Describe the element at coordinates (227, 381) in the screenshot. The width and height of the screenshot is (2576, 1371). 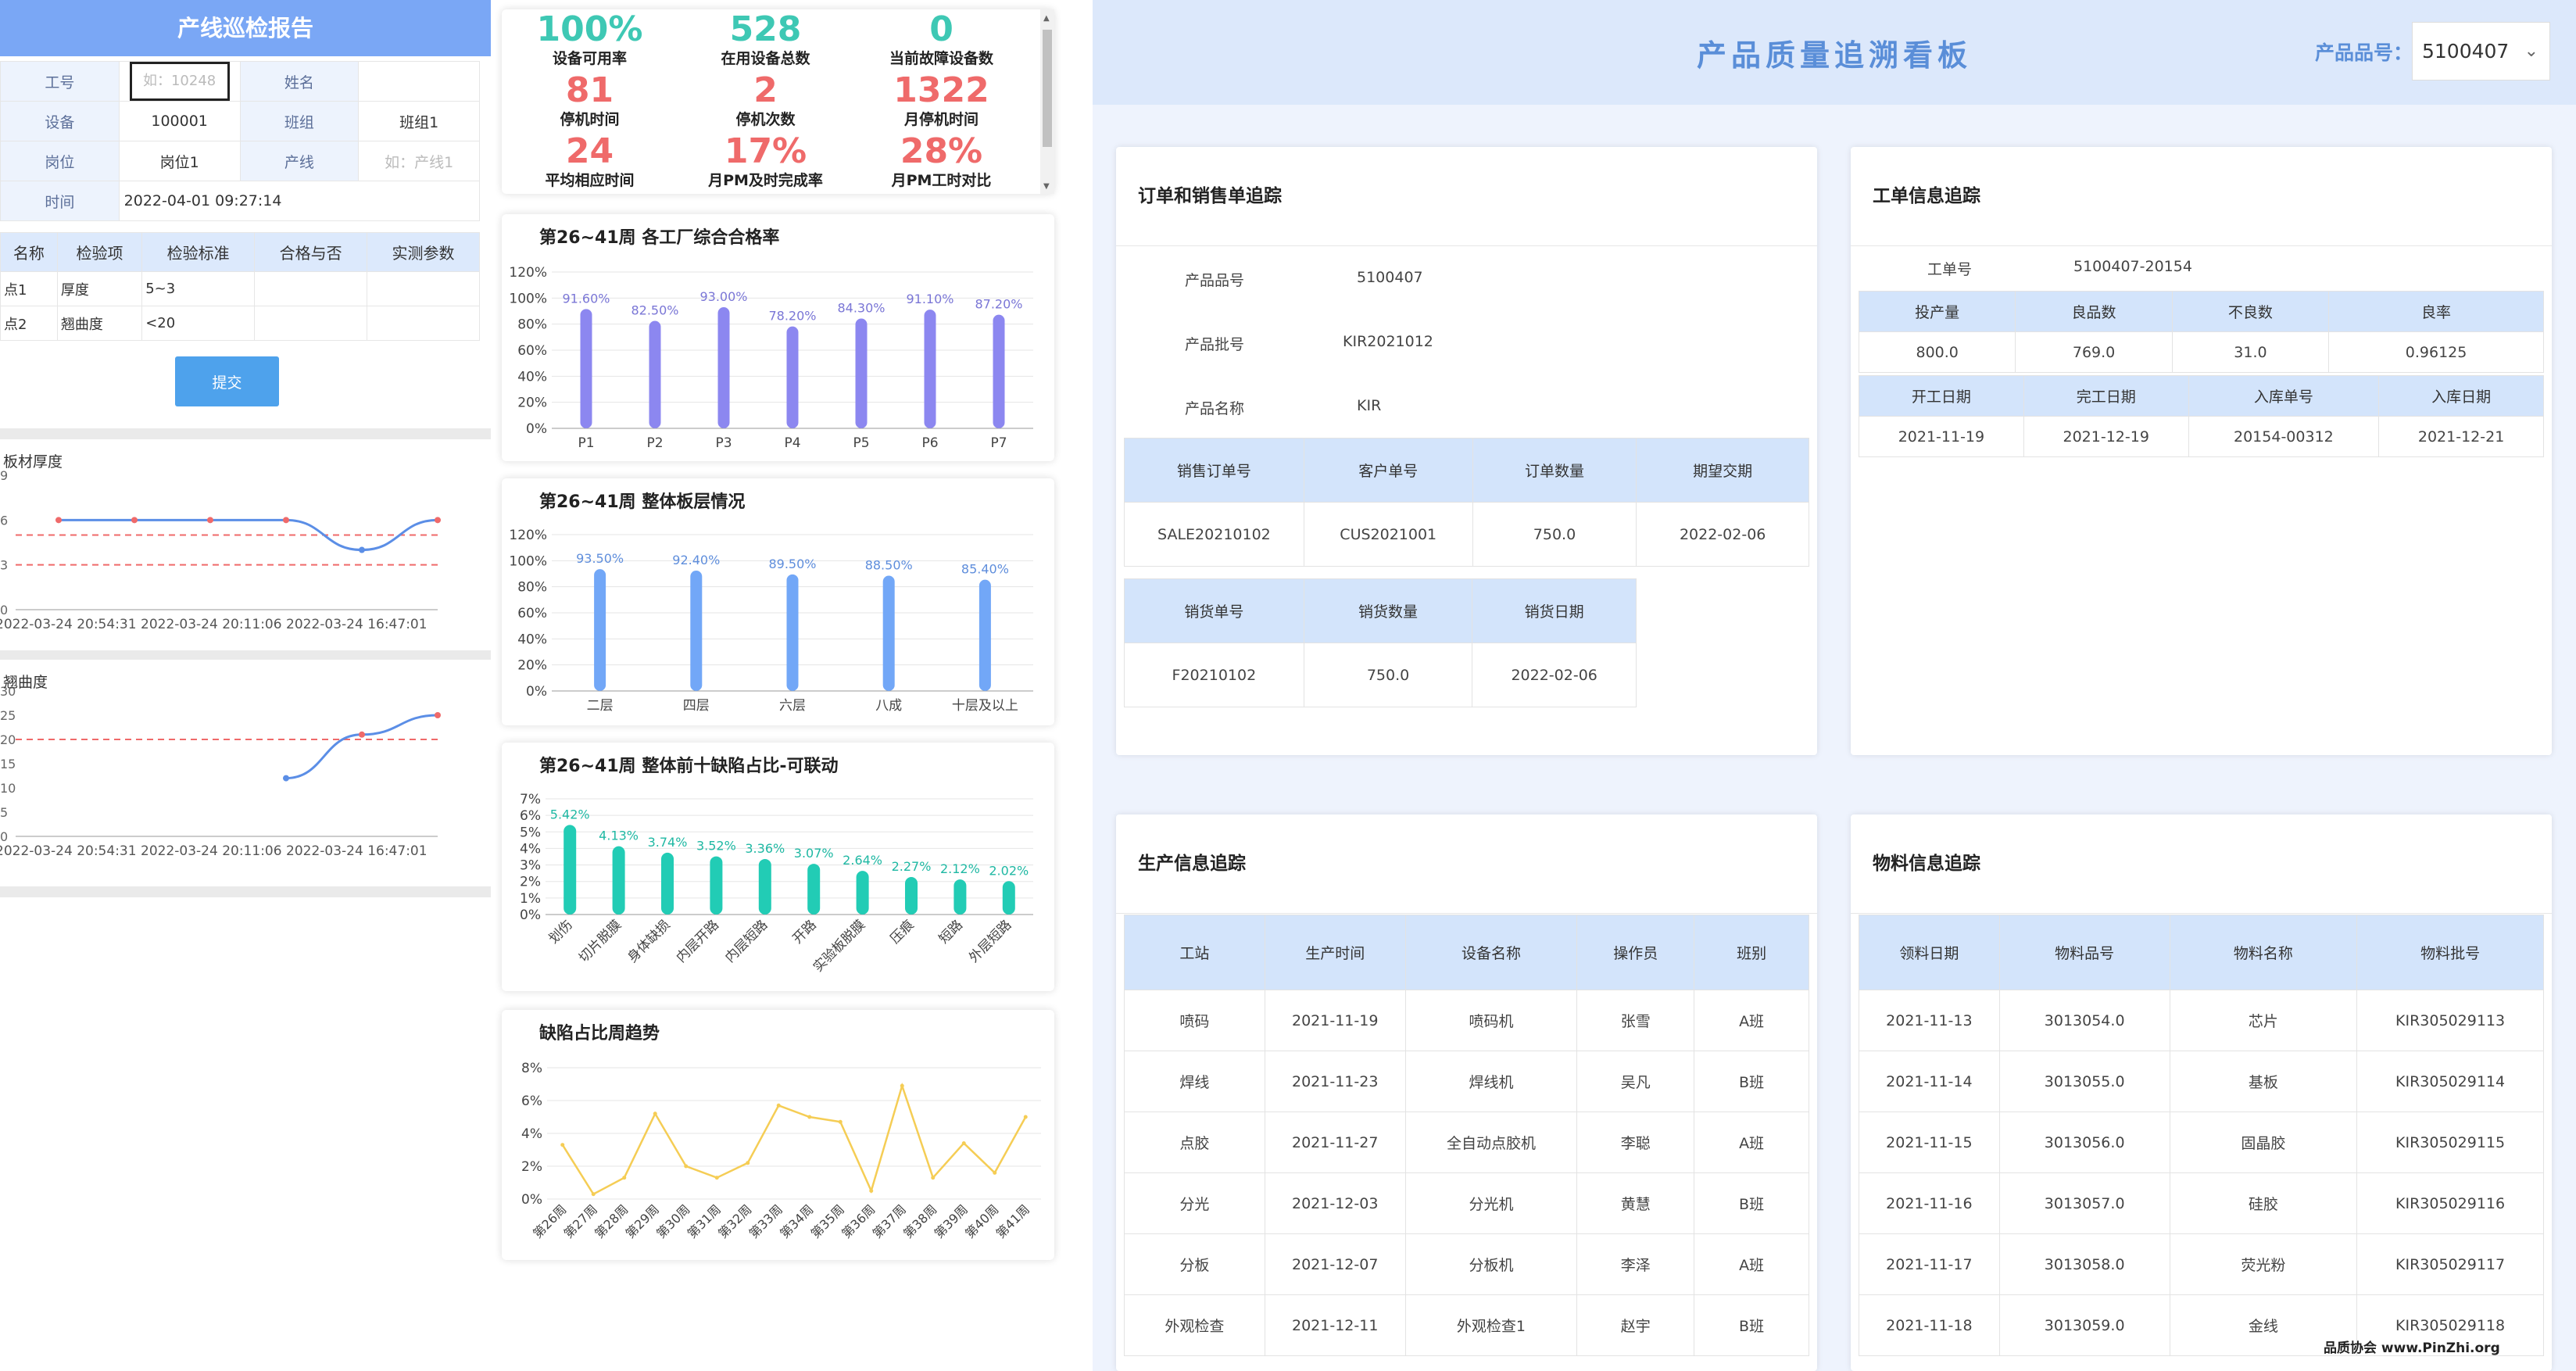
I see `submit-button: 提交` at that location.